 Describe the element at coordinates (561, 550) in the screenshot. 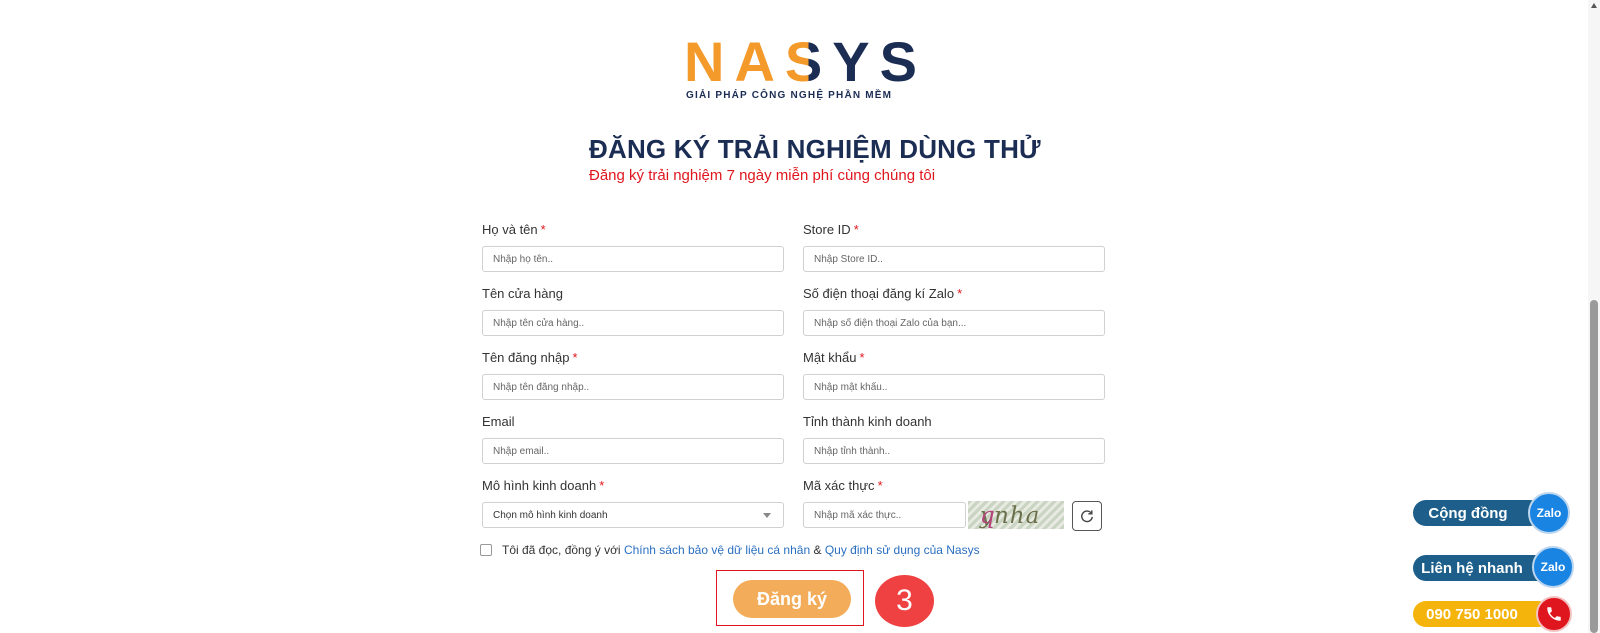

I see `agree-text: Tôi đã đọc, đồng ý với` at that location.